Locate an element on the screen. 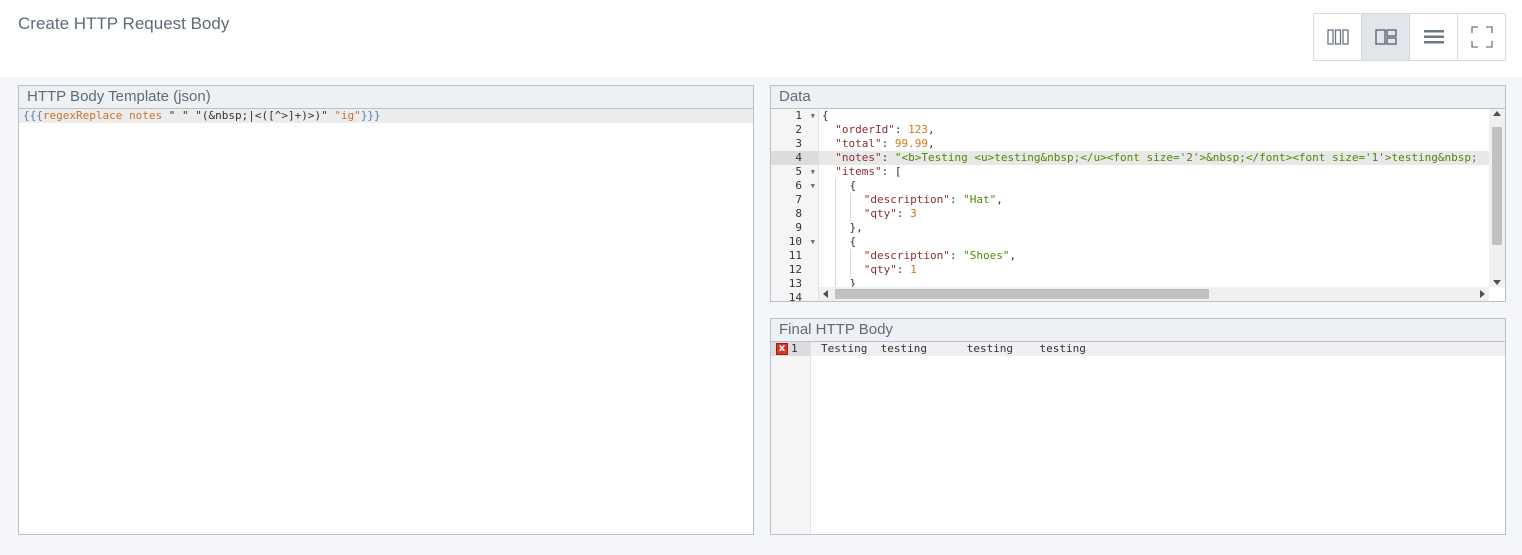  error-icon: x is located at coordinates (782, 349).